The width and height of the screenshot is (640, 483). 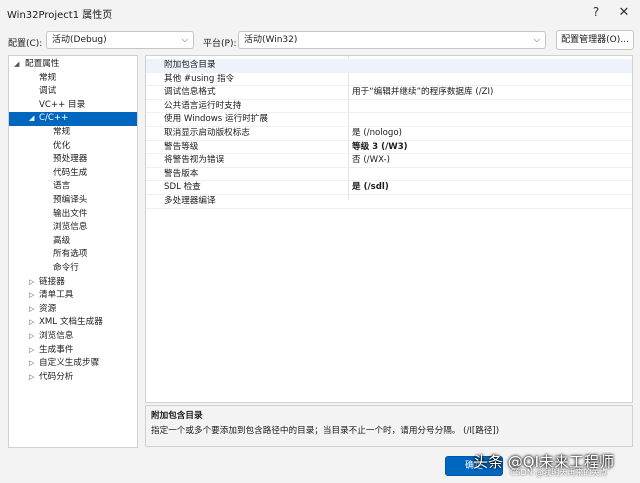 I want to click on tree-item: ▷ 资源, so click(x=73, y=310).